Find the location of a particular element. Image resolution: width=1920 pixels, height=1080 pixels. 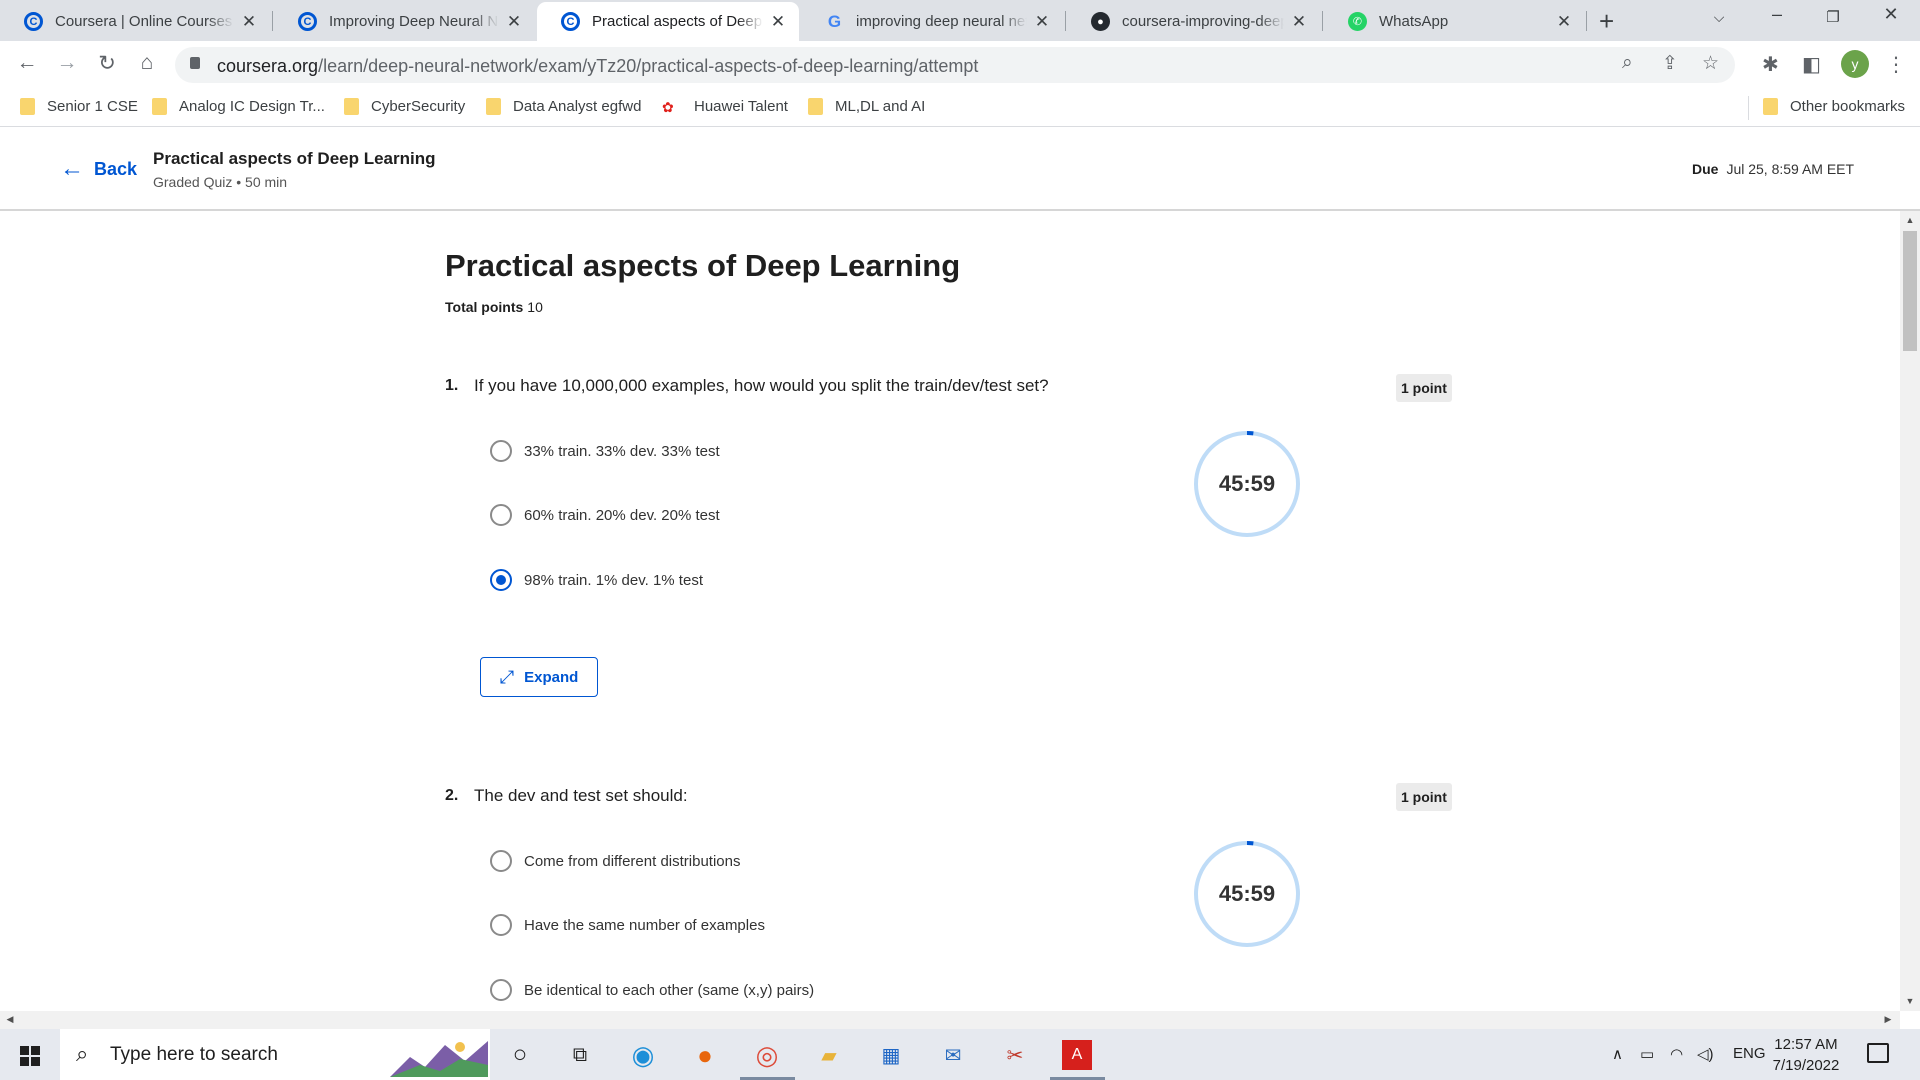

tab-title: Coursera | Online Courses & Credentials is located at coordinates (144, 21).